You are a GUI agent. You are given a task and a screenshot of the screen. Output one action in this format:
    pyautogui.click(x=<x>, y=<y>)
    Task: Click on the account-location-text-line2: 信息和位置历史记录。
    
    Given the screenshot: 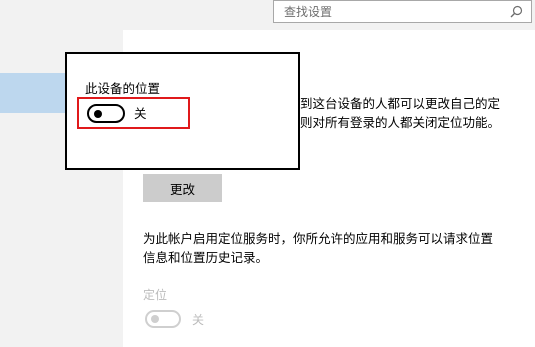 What is the action you would take?
    pyautogui.click(x=206, y=257)
    